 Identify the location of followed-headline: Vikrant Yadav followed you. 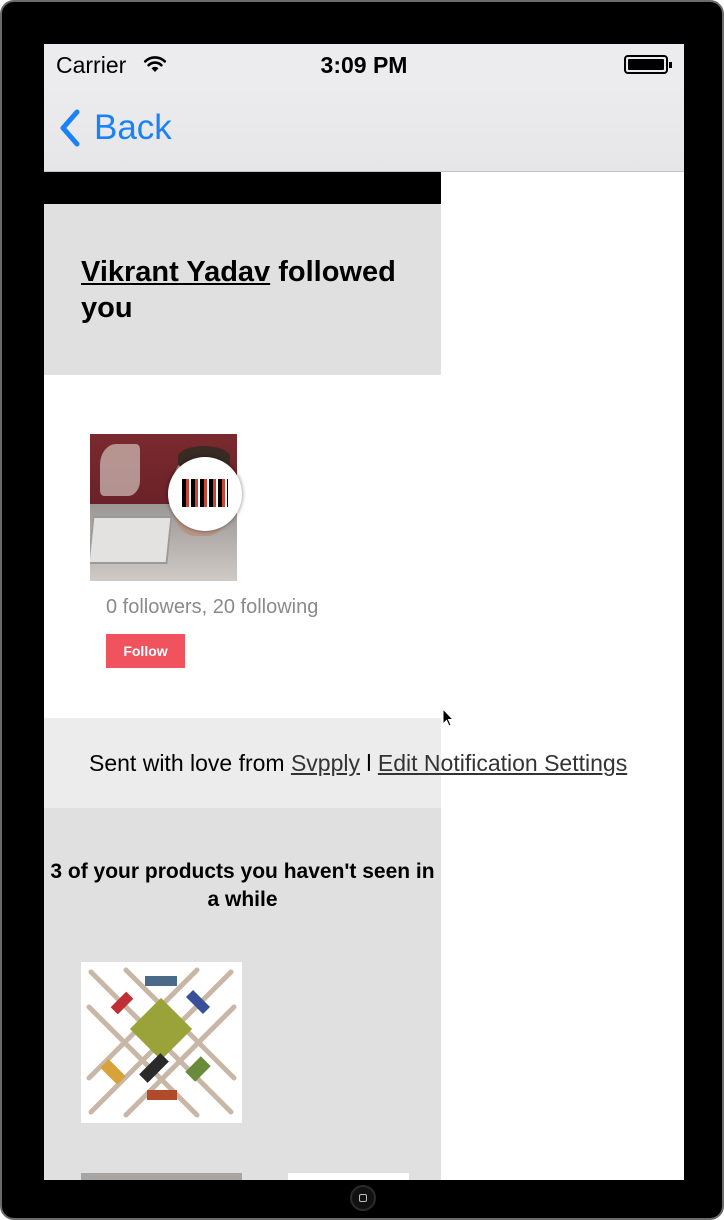
(253, 290).